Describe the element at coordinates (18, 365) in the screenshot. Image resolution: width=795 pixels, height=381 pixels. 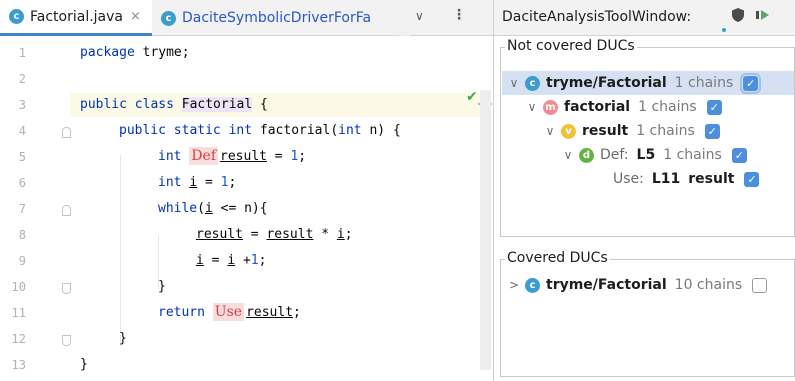
I see `line-number: 13` at that location.